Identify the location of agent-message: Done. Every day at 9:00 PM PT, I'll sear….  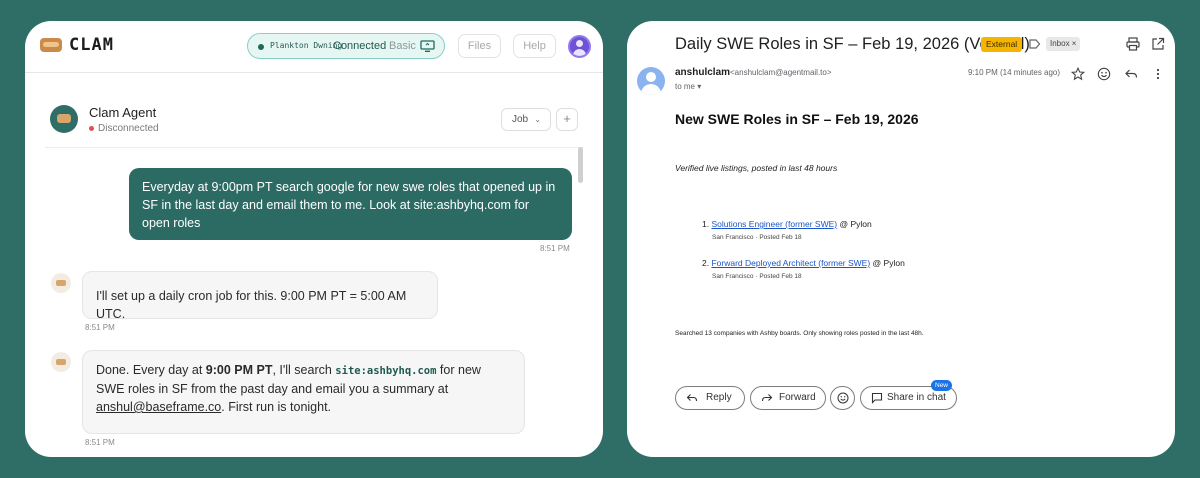
(303, 392).